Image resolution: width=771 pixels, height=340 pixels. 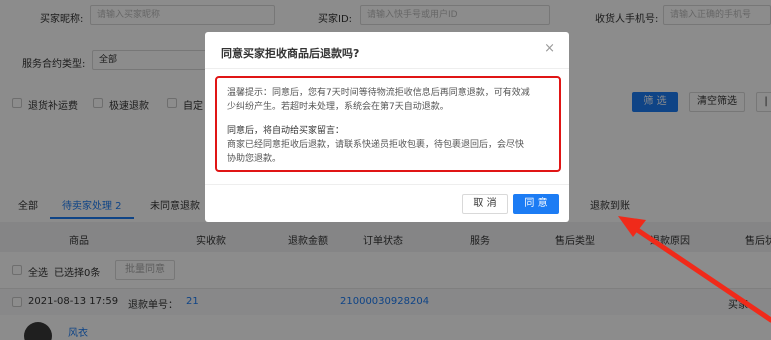 I want to click on annotation-arrow-icon, so click(x=694, y=269).